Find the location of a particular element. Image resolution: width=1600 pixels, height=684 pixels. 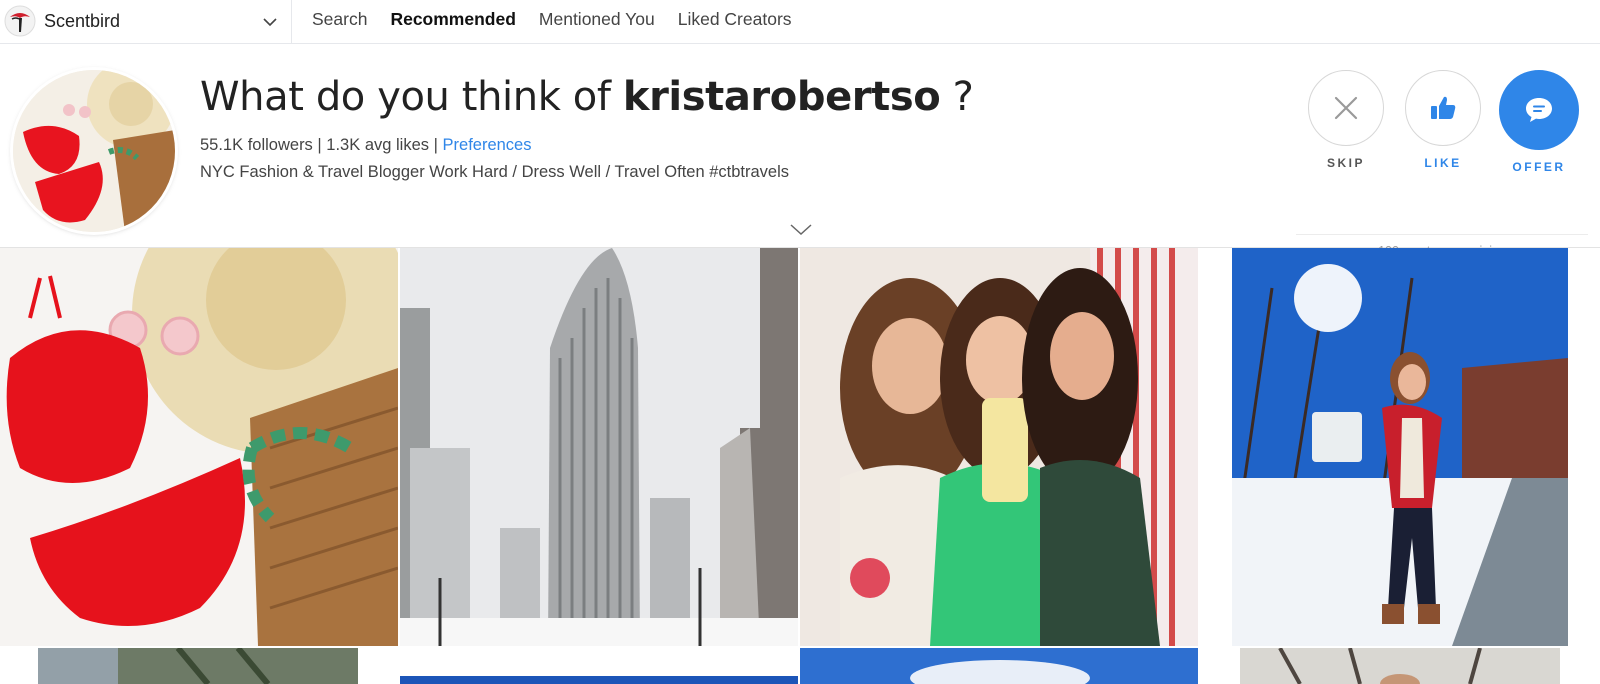

creator-avatar is located at coordinates (94, 151).